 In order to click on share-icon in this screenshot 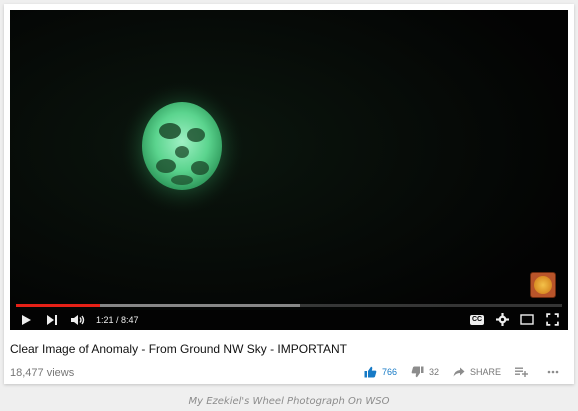, I will do `click(459, 372)`.